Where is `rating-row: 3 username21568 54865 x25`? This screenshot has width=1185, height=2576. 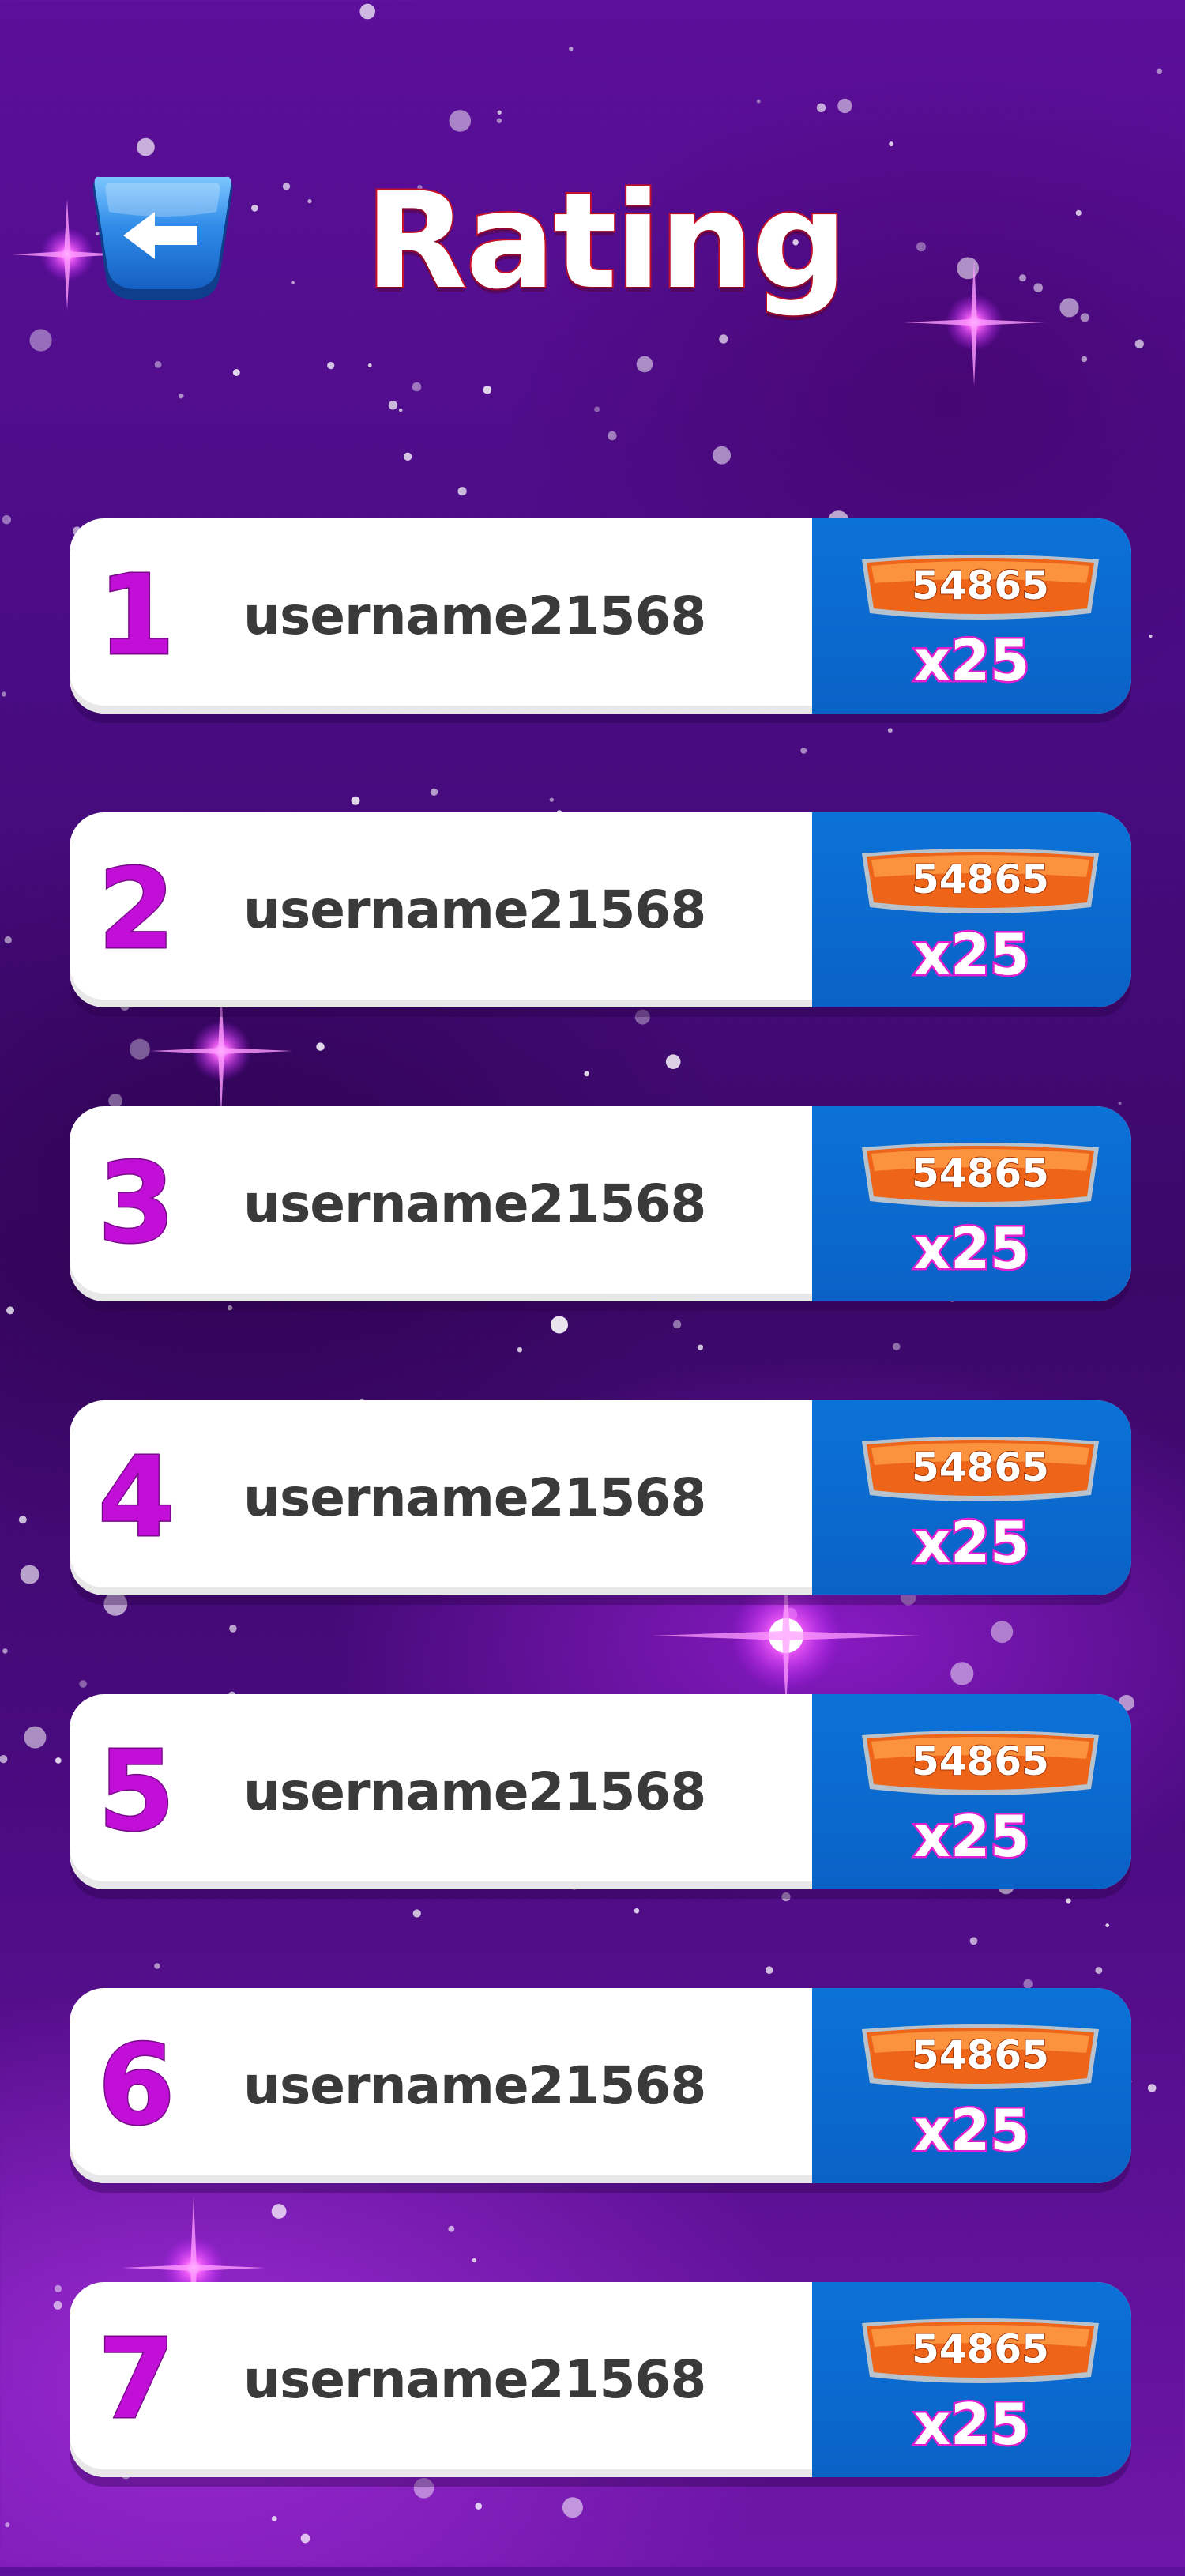 rating-row: 3 username21568 54865 x25 is located at coordinates (600, 1203).